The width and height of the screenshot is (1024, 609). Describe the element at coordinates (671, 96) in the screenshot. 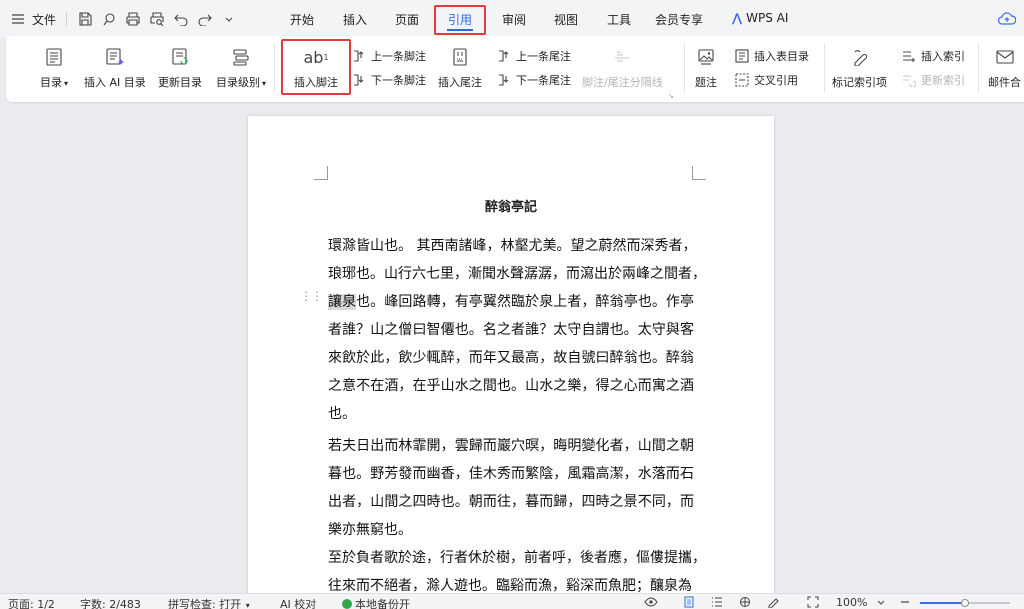

I see `dialog-launcher-icon: ↘` at that location.